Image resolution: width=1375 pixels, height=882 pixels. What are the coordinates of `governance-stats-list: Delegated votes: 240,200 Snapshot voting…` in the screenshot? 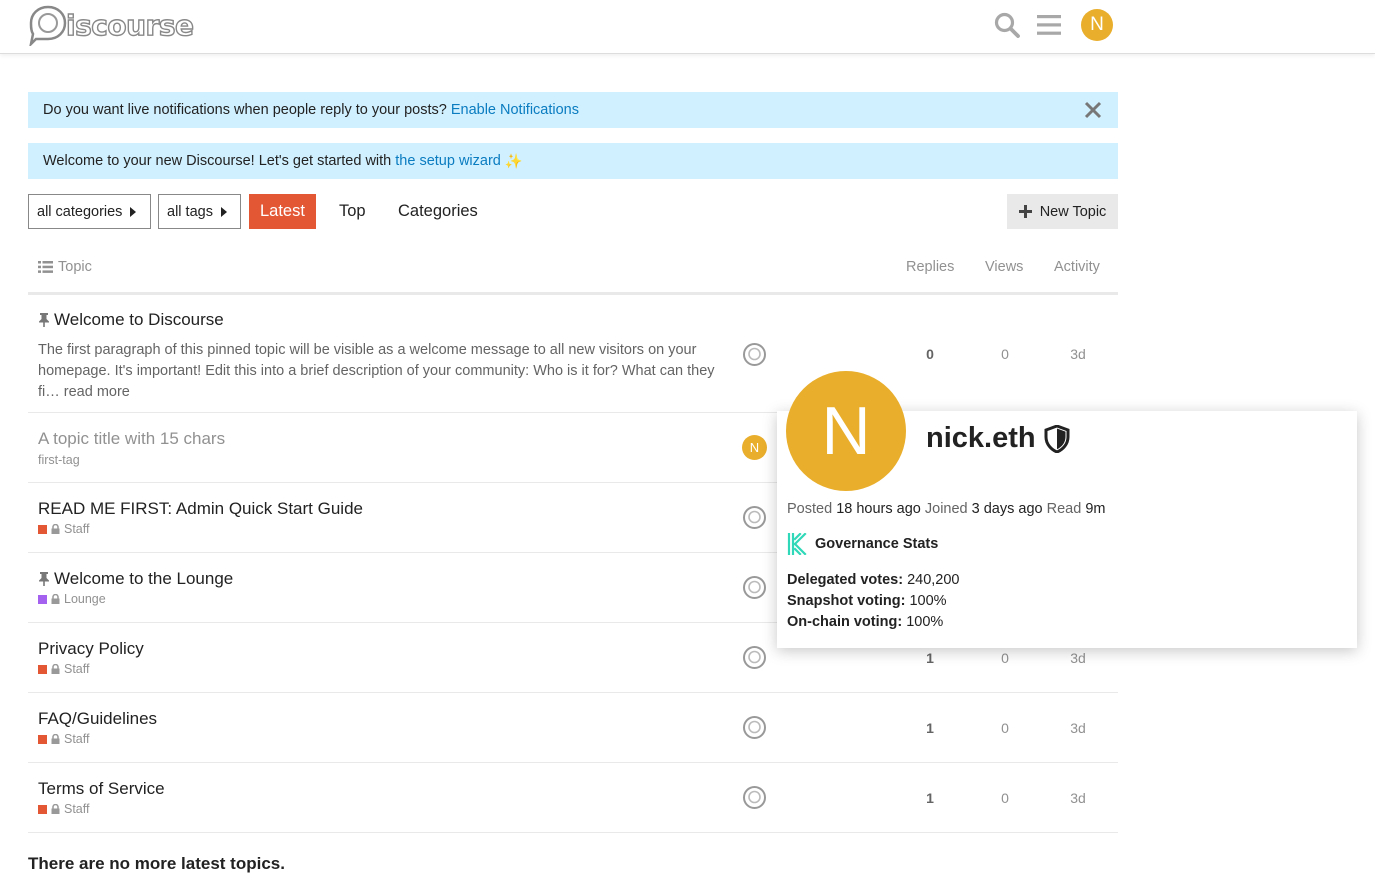 It's located at (873, 601).